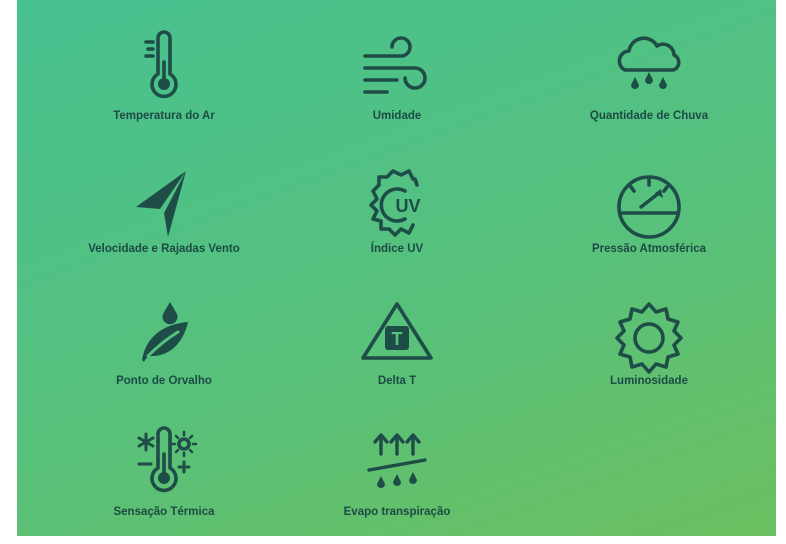 This screenshot has height=544, width=786. I want to click on tile-umidade: Umidade, so click(397, 90).